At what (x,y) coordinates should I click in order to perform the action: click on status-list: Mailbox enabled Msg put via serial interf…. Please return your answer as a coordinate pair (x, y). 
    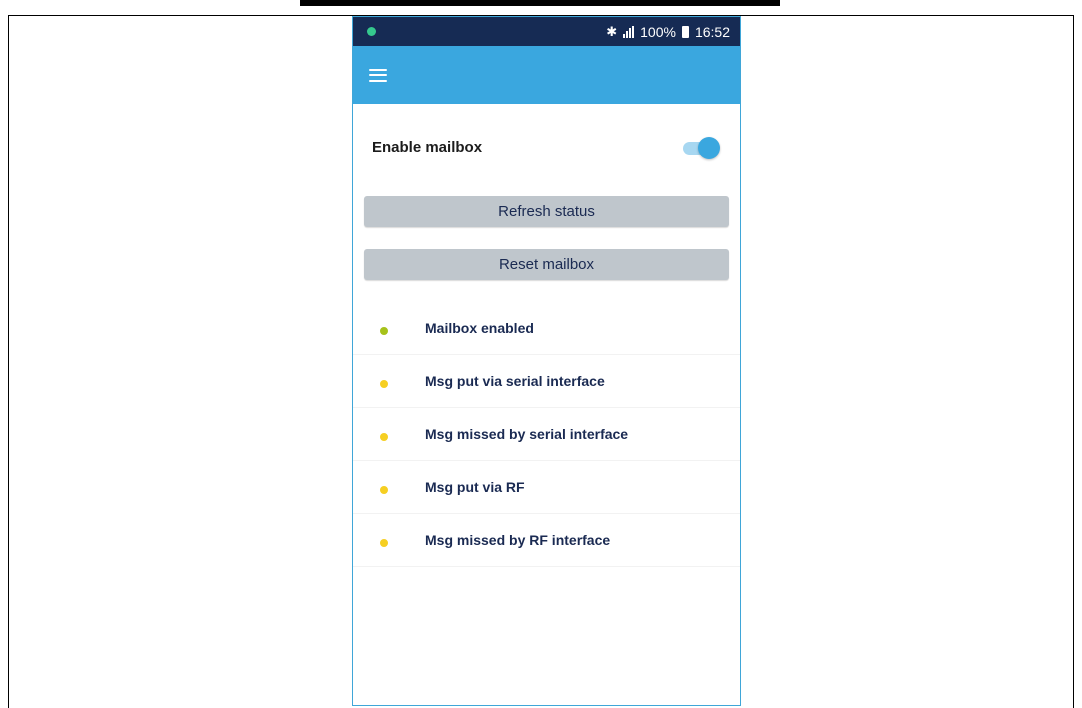
    Looking at the image, I should click on (546, 434).